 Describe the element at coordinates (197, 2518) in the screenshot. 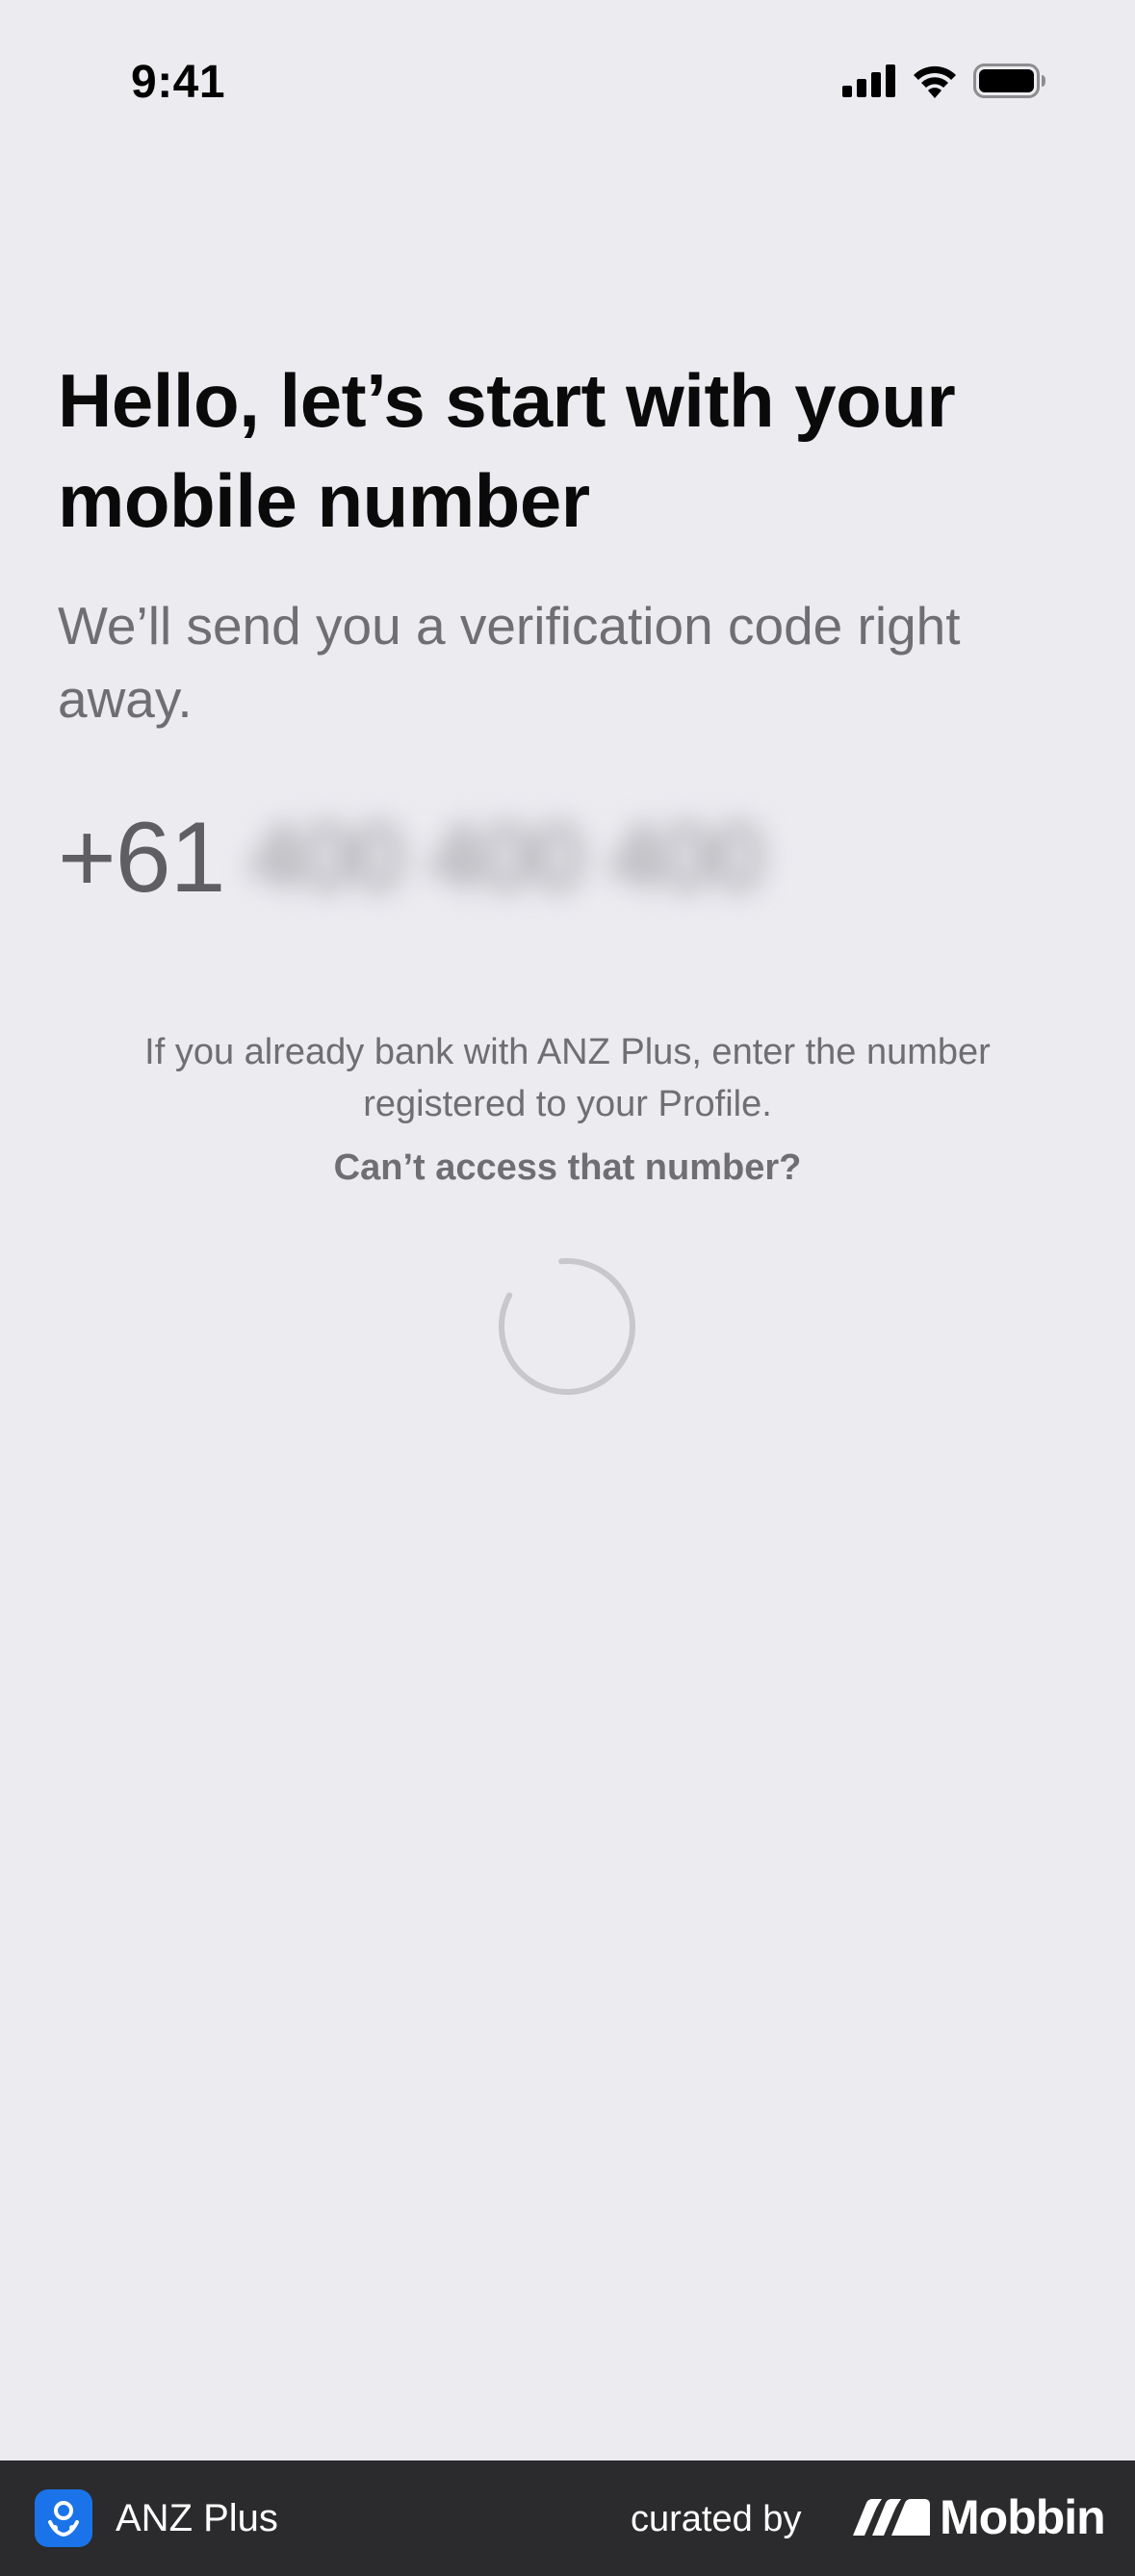

I see `app-name: ANZ Plus` at that location.